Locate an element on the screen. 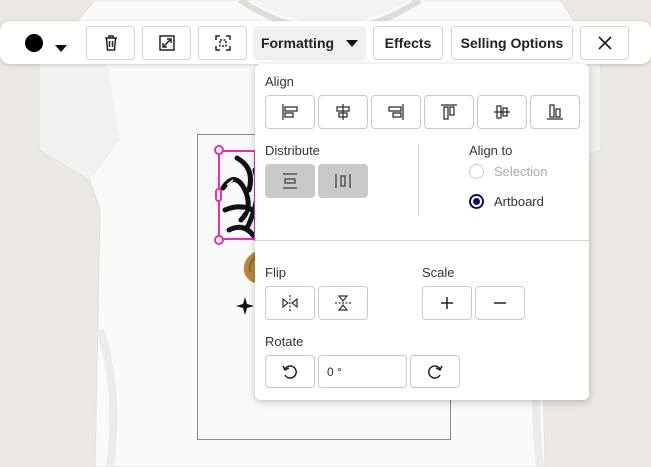  crop-button is located at coordinates (222, 43).